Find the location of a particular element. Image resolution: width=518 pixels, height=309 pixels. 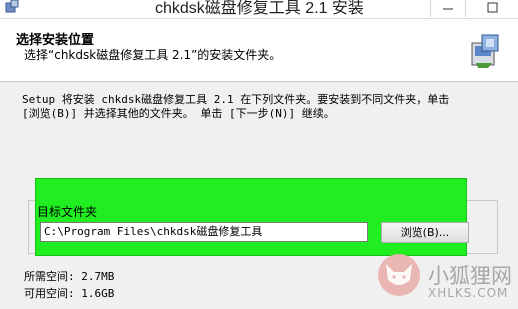

install-path-input: C:\Program Files\chkdsk磁盘修复工具 is located at coordinates (204, 232).